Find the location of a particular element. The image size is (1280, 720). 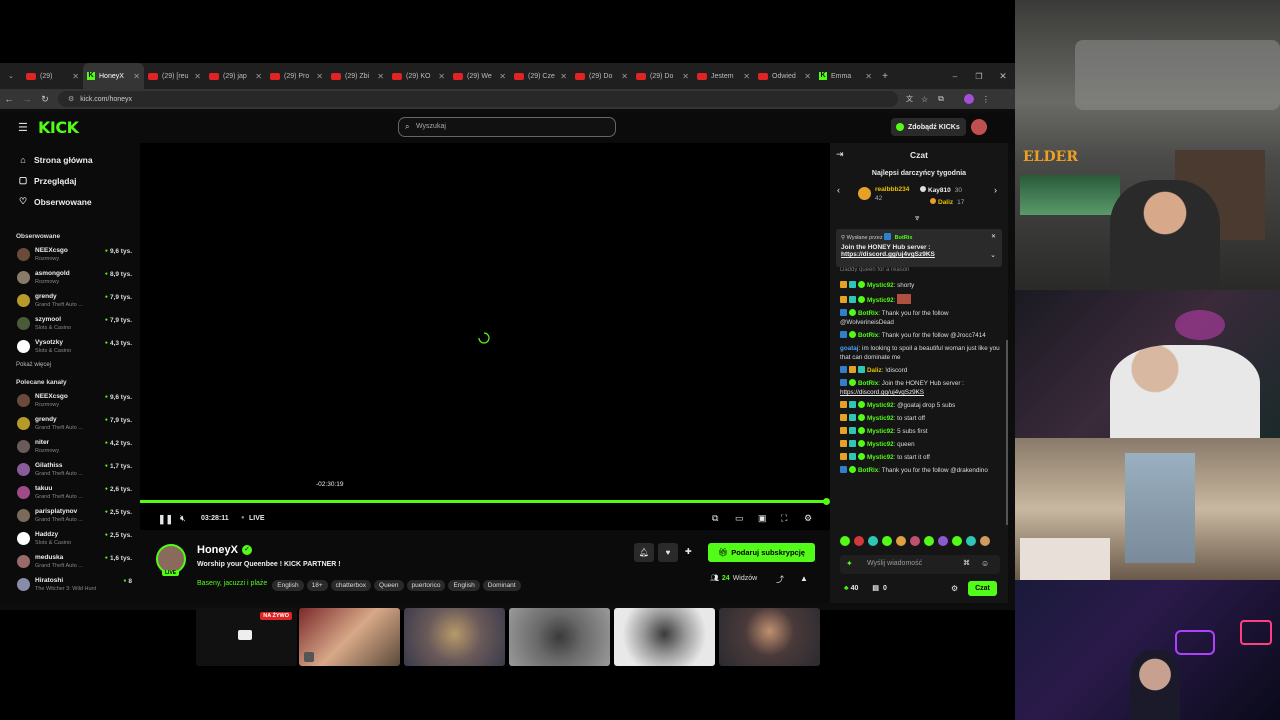

expand-pinned-icon: ⌄ is located at coordinates (993, 255).